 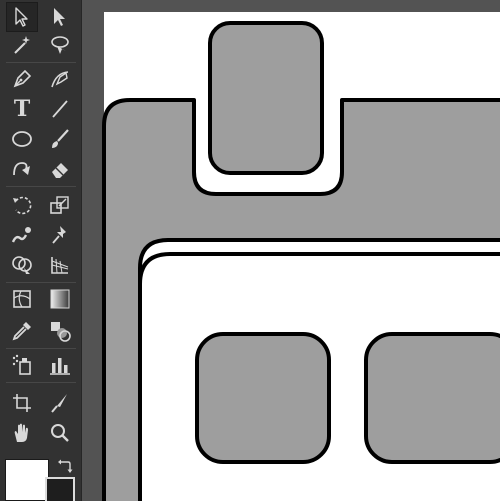 I want to click on rounded-square-left, so click(x=263, y=398).